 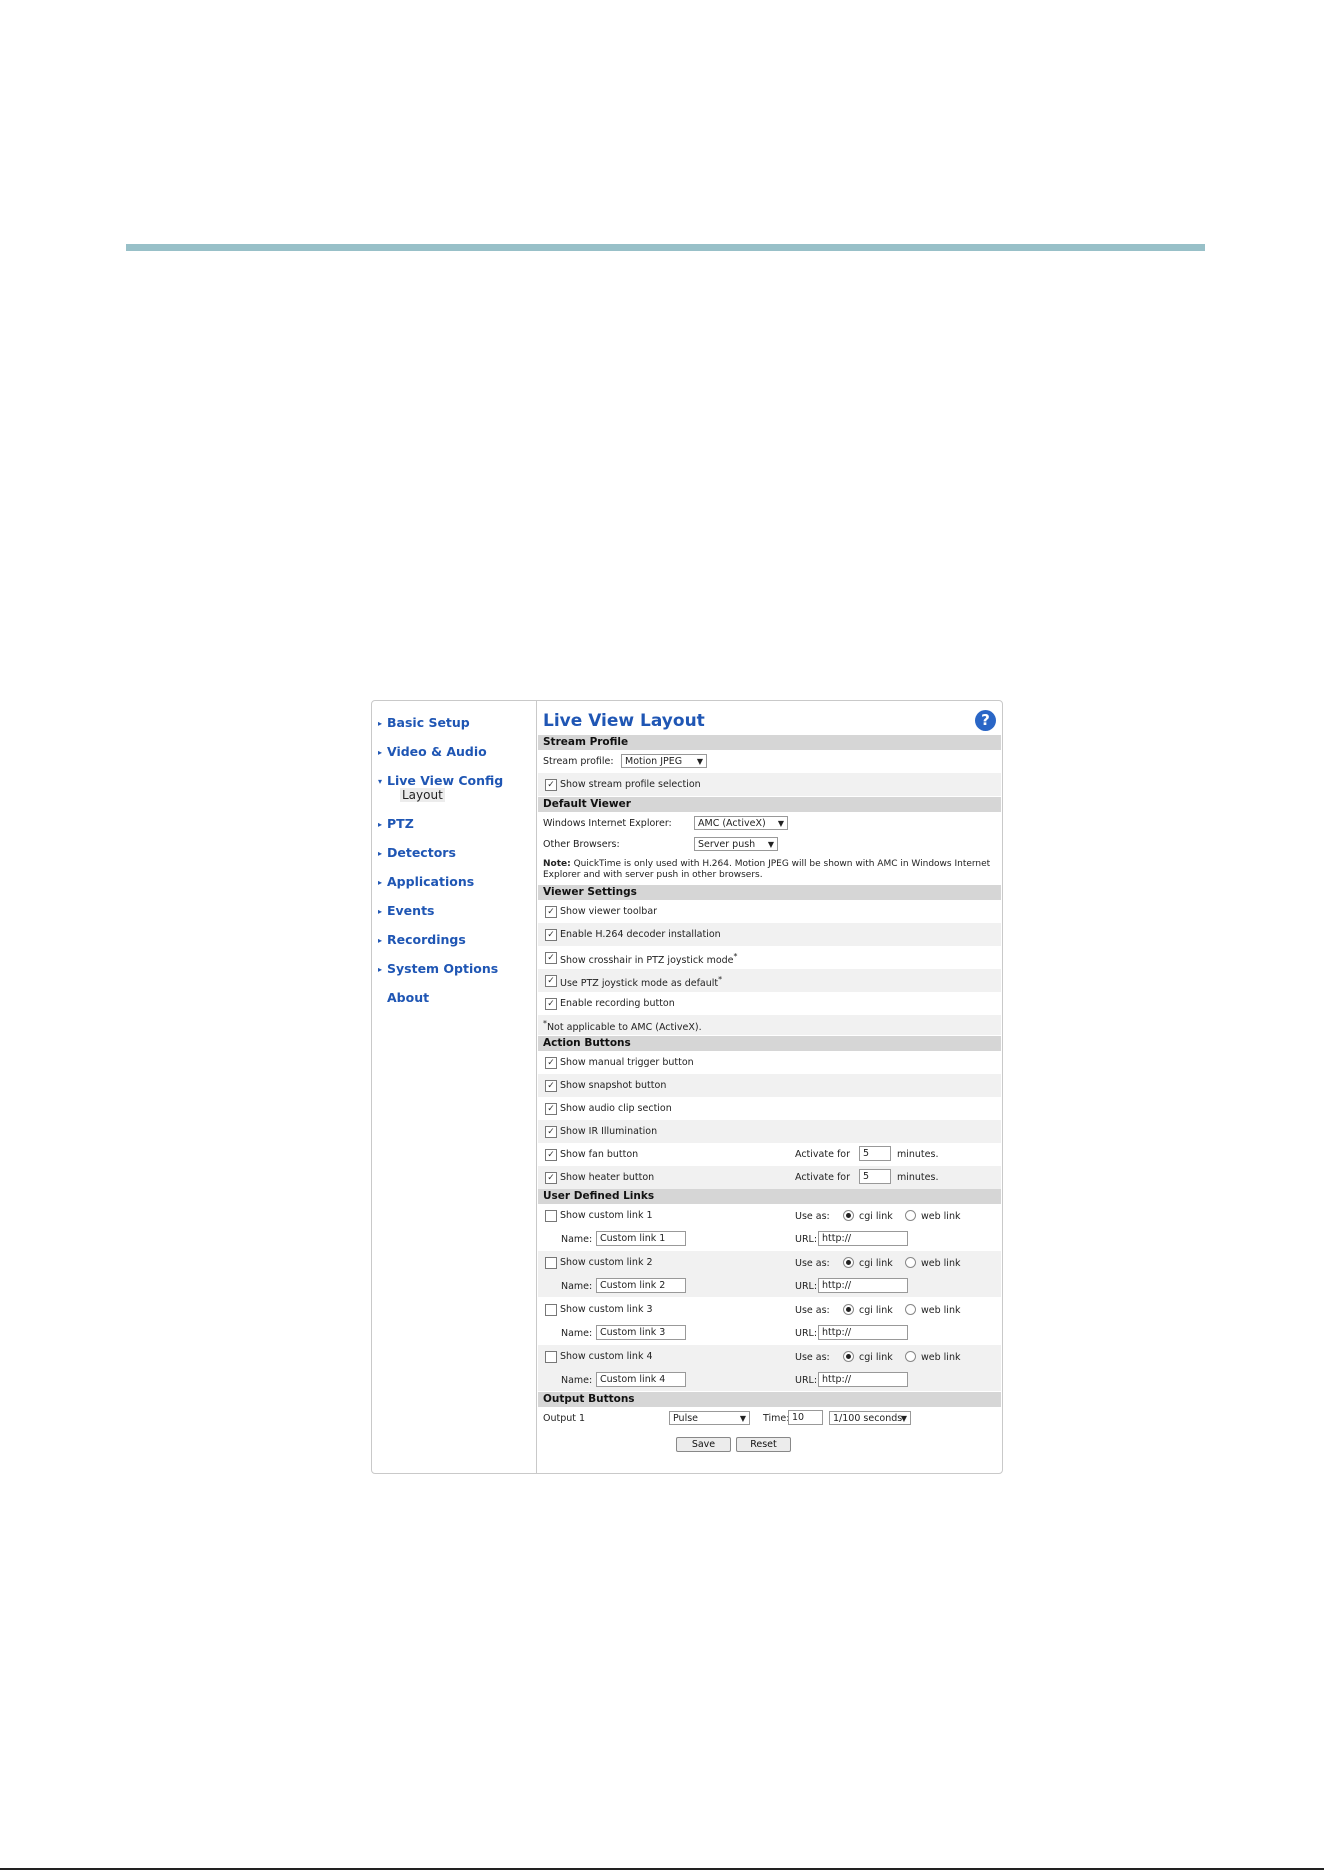 I want to click on nav-layout: Layout, so click(x=422, y=795).